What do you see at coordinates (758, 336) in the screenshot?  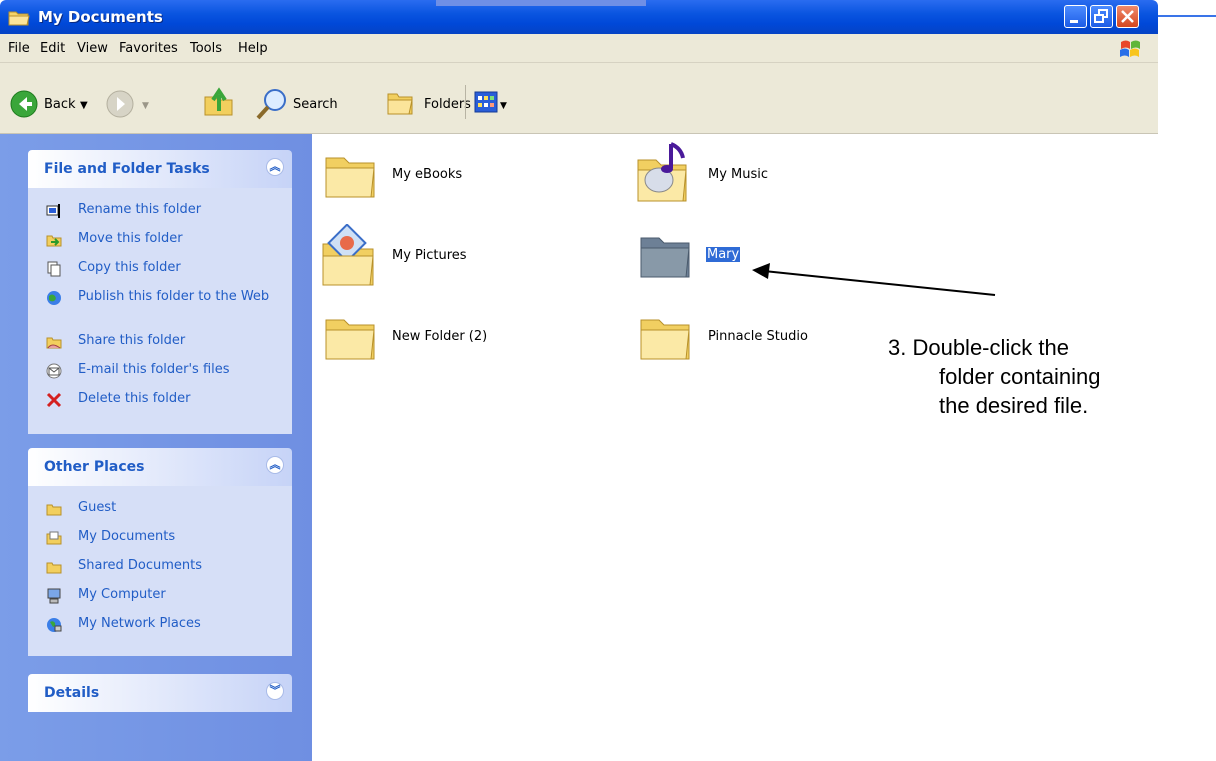 I see `folder-label: Pinnacle Studio` at bounding box center [758, 336].